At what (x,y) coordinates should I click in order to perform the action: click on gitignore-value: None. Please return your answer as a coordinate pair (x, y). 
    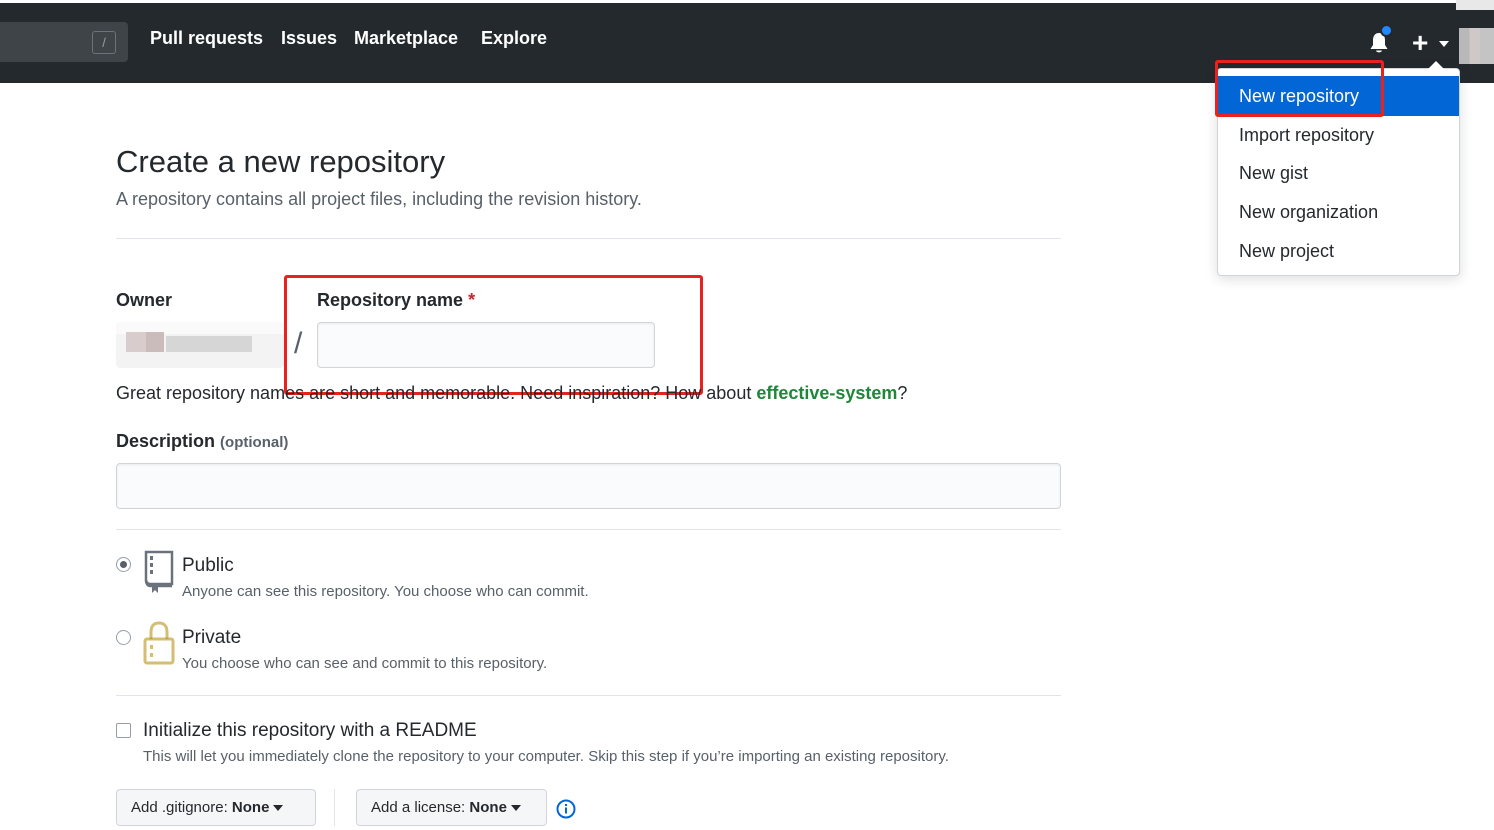
    Looking at the image, I should click on (250, 807).